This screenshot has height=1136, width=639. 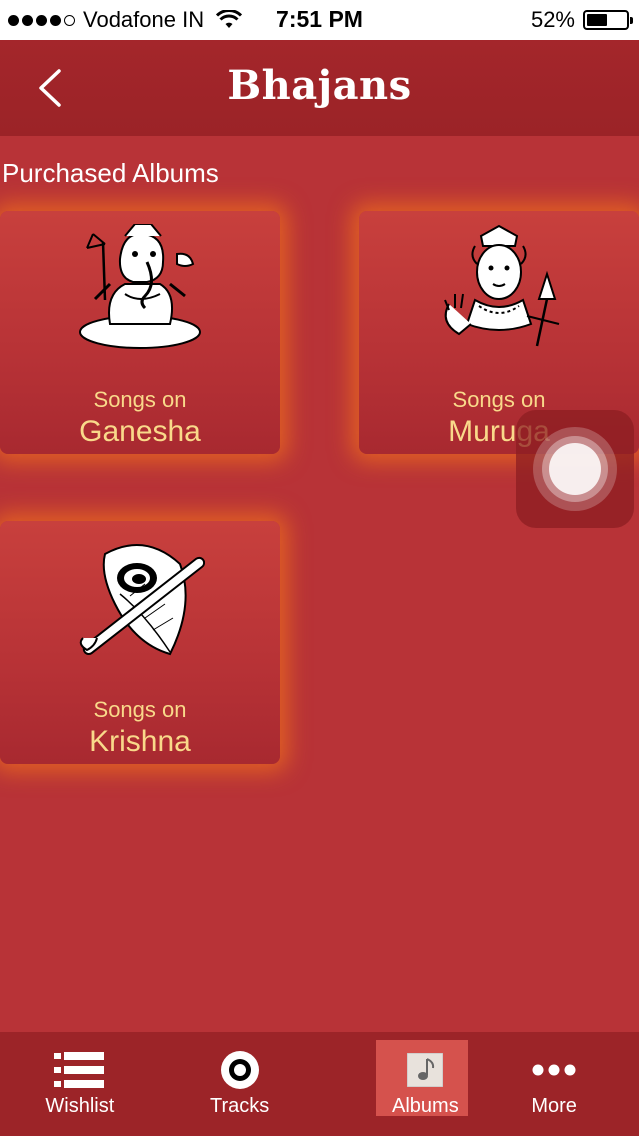 I want to click on album-name: Krishna, so click(x=140, y=741).